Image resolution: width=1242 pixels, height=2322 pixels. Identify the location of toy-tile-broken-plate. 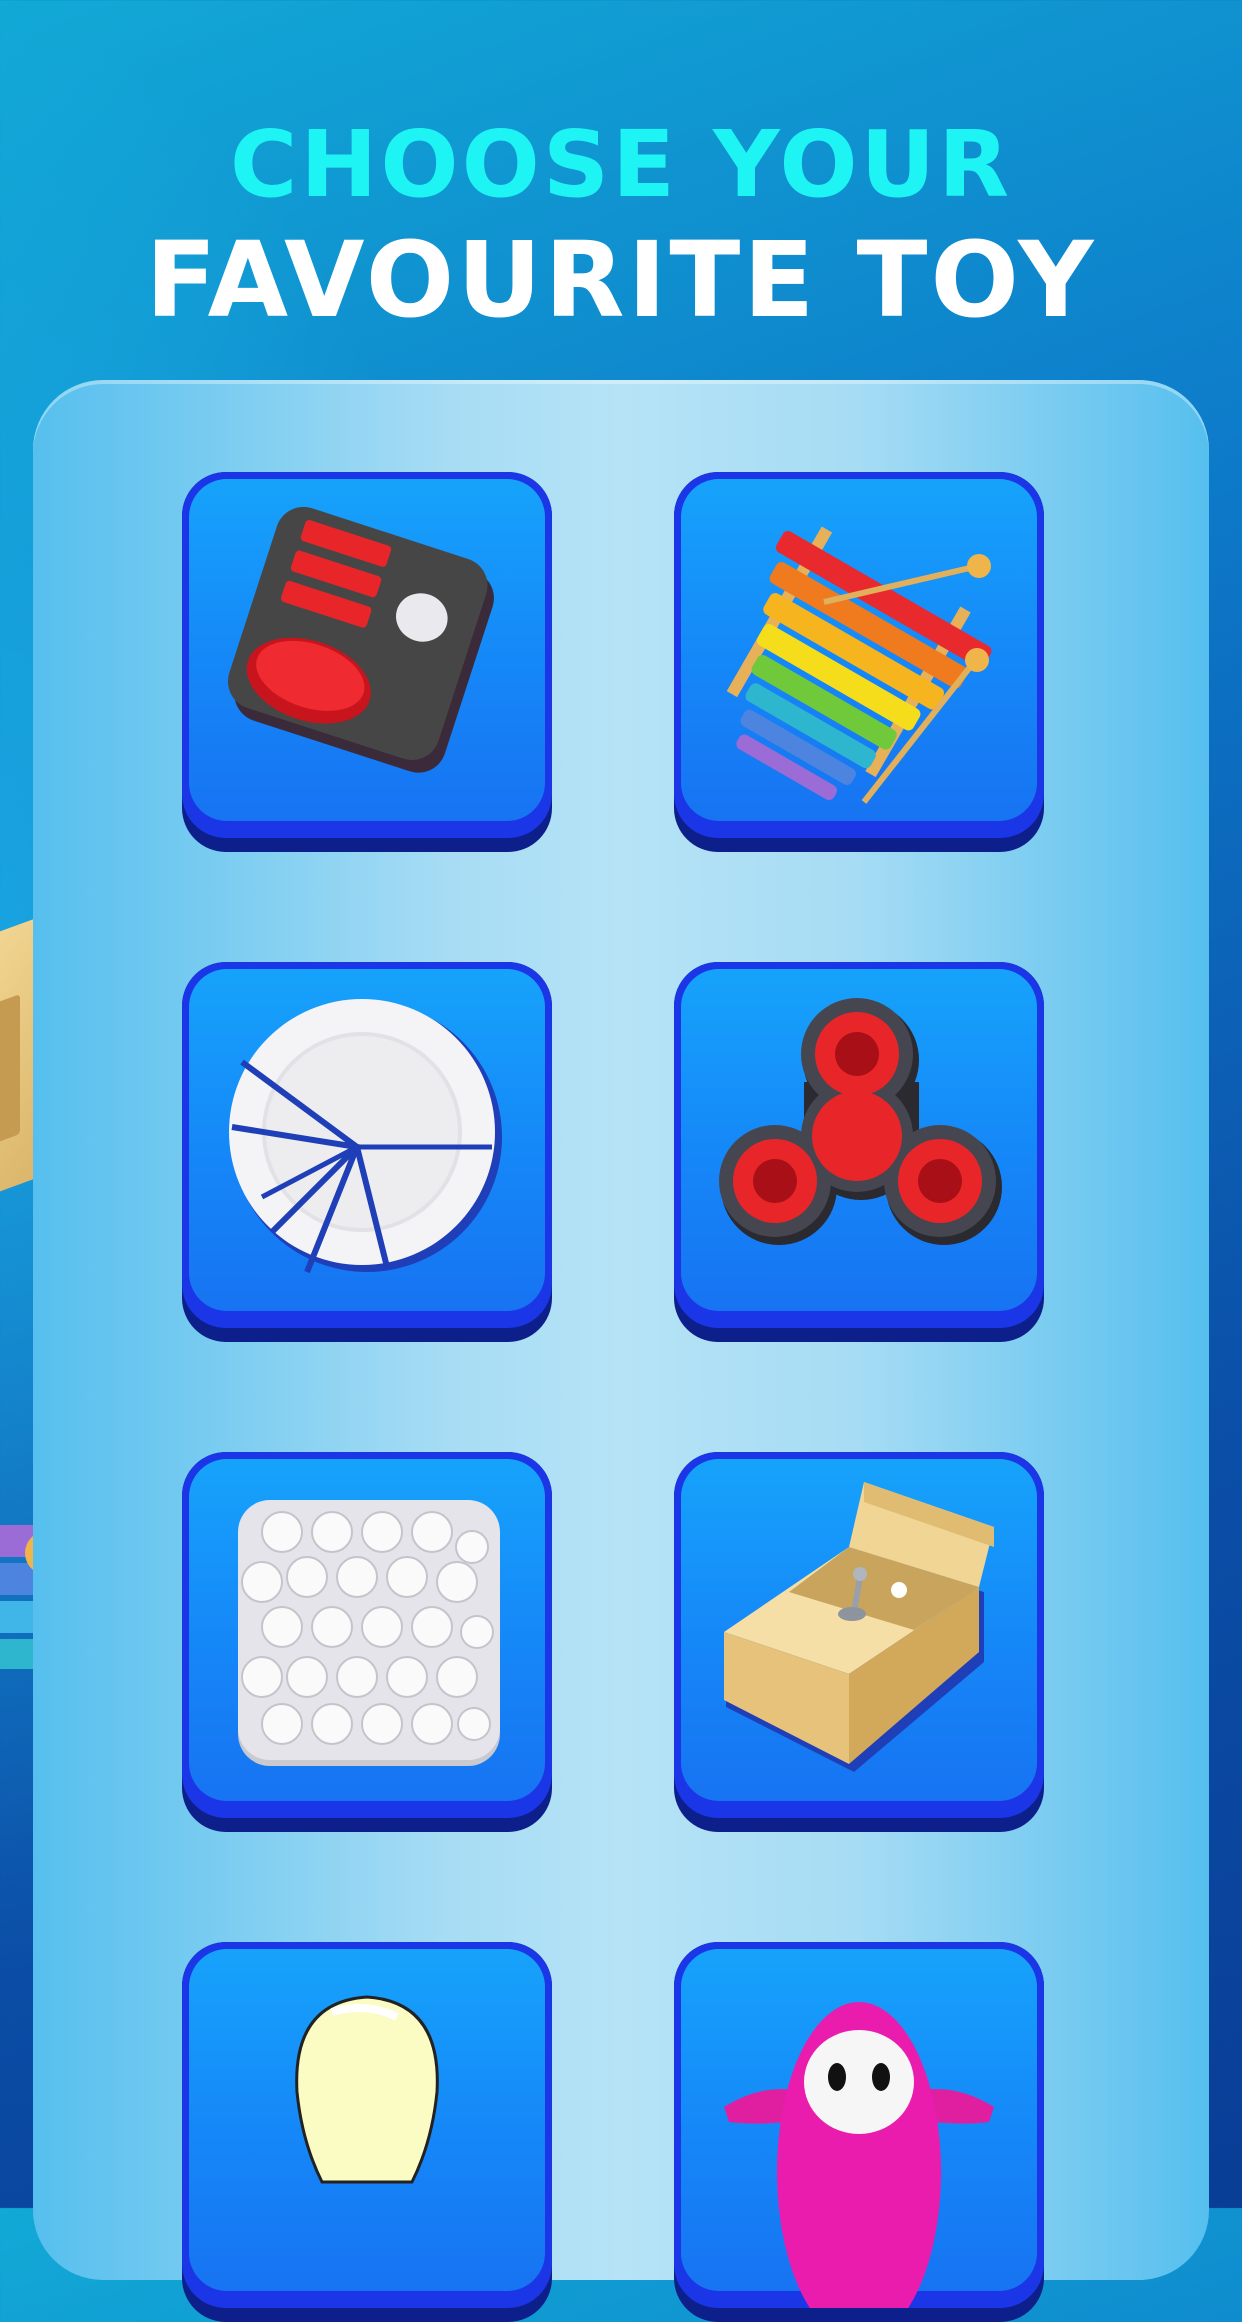
(367, 1152).